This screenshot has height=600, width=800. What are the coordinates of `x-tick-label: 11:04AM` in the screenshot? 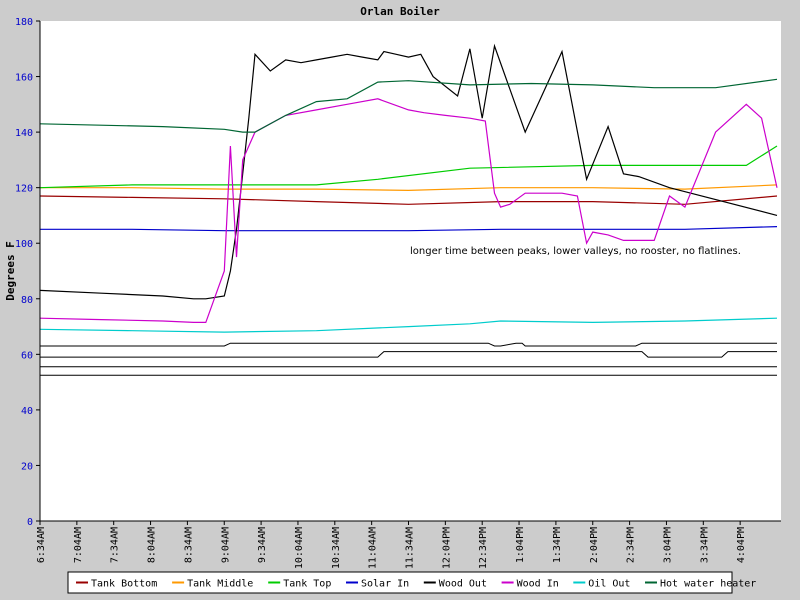 It's located at (373, 548).